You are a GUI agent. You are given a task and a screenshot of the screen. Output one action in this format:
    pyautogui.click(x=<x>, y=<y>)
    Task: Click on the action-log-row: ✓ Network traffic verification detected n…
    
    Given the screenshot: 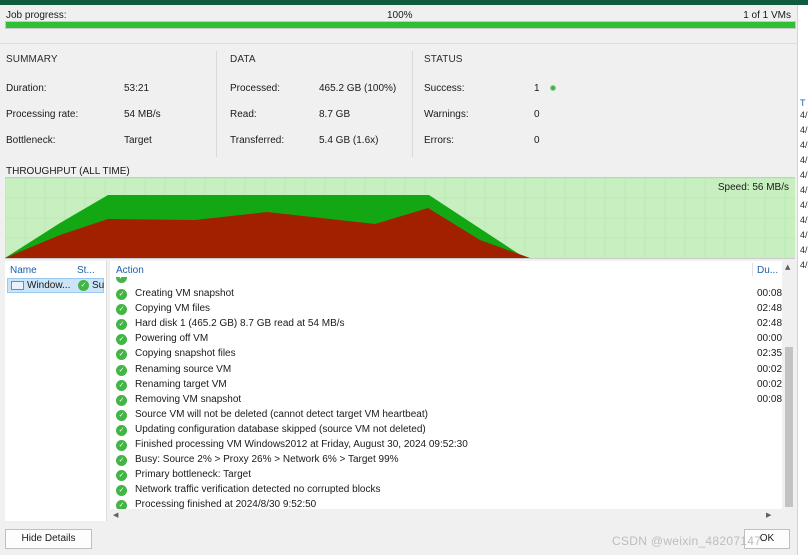 What is the action you would take?
    pyautogui.click(x=447, y=491)
    